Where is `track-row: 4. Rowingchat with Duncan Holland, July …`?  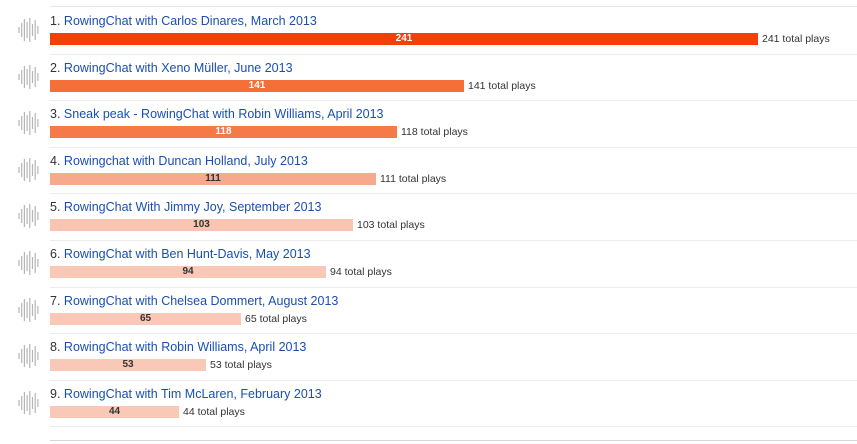
track-row: 4. Rowingchat with Duncan Holland, July … is located at coordinates (428, 171).